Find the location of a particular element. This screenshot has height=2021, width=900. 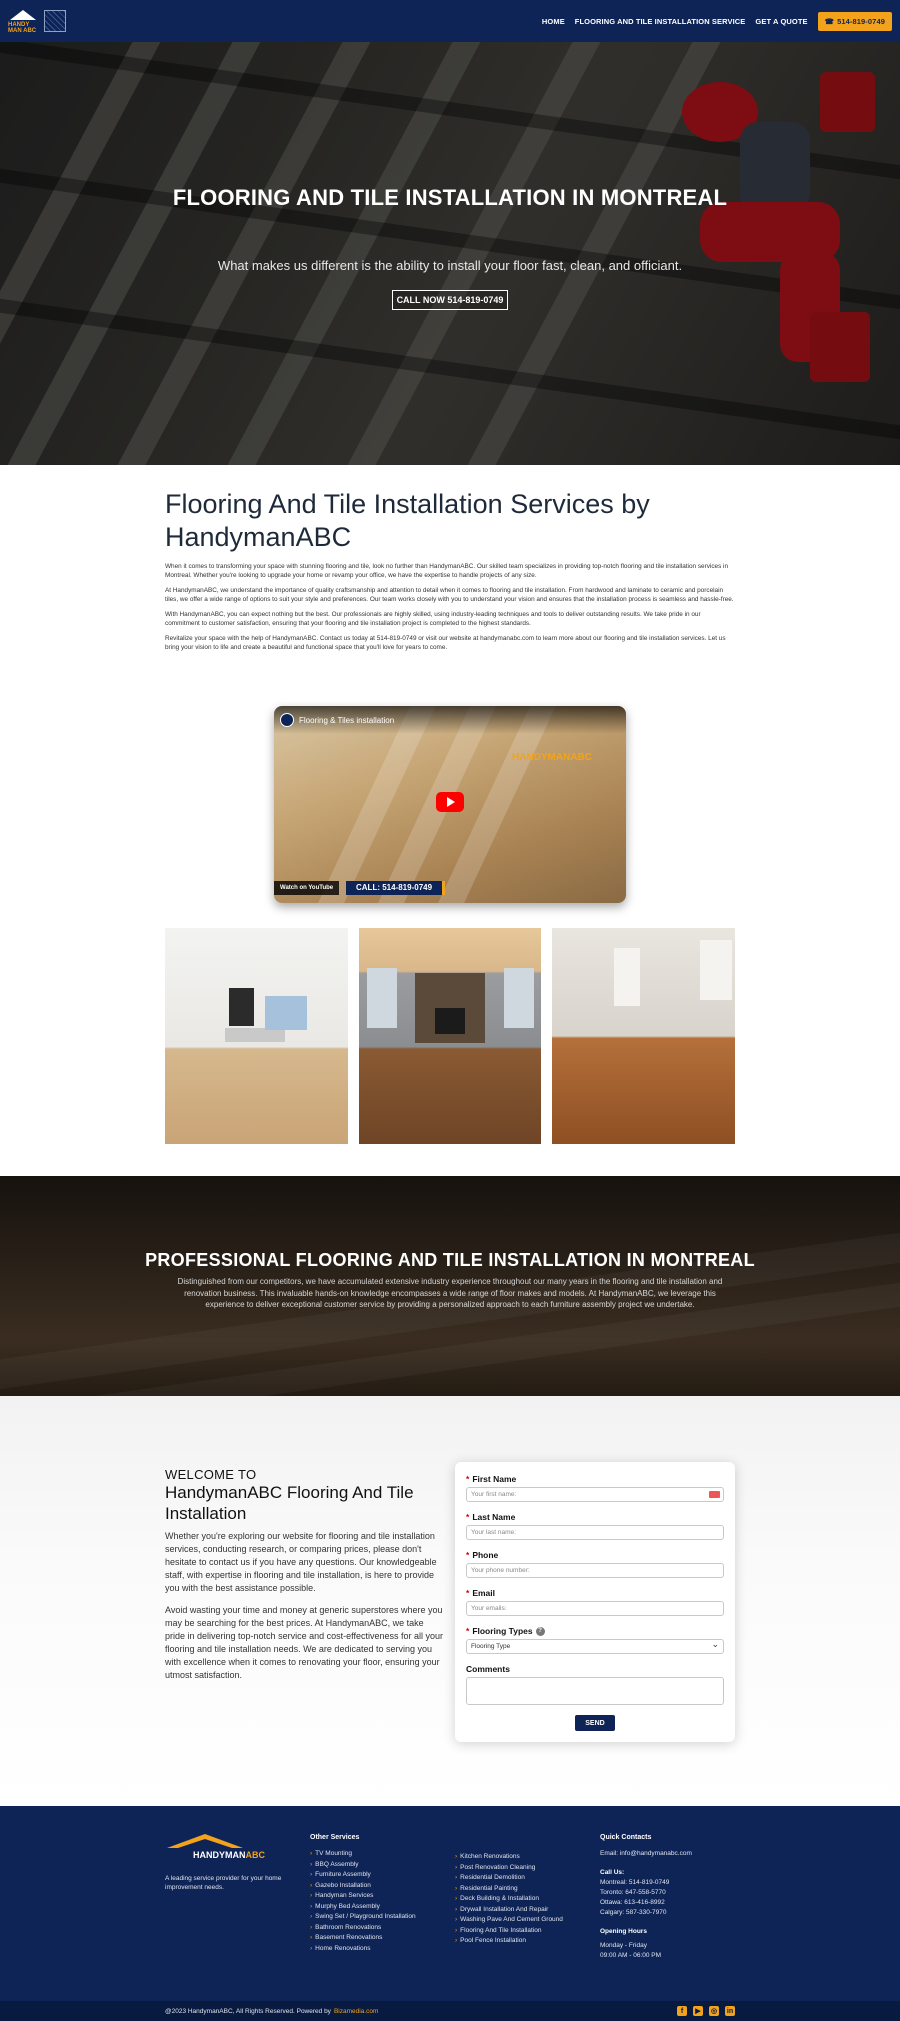

opening-hours-title: Opening Hours is located at coordinates (623, 1931).